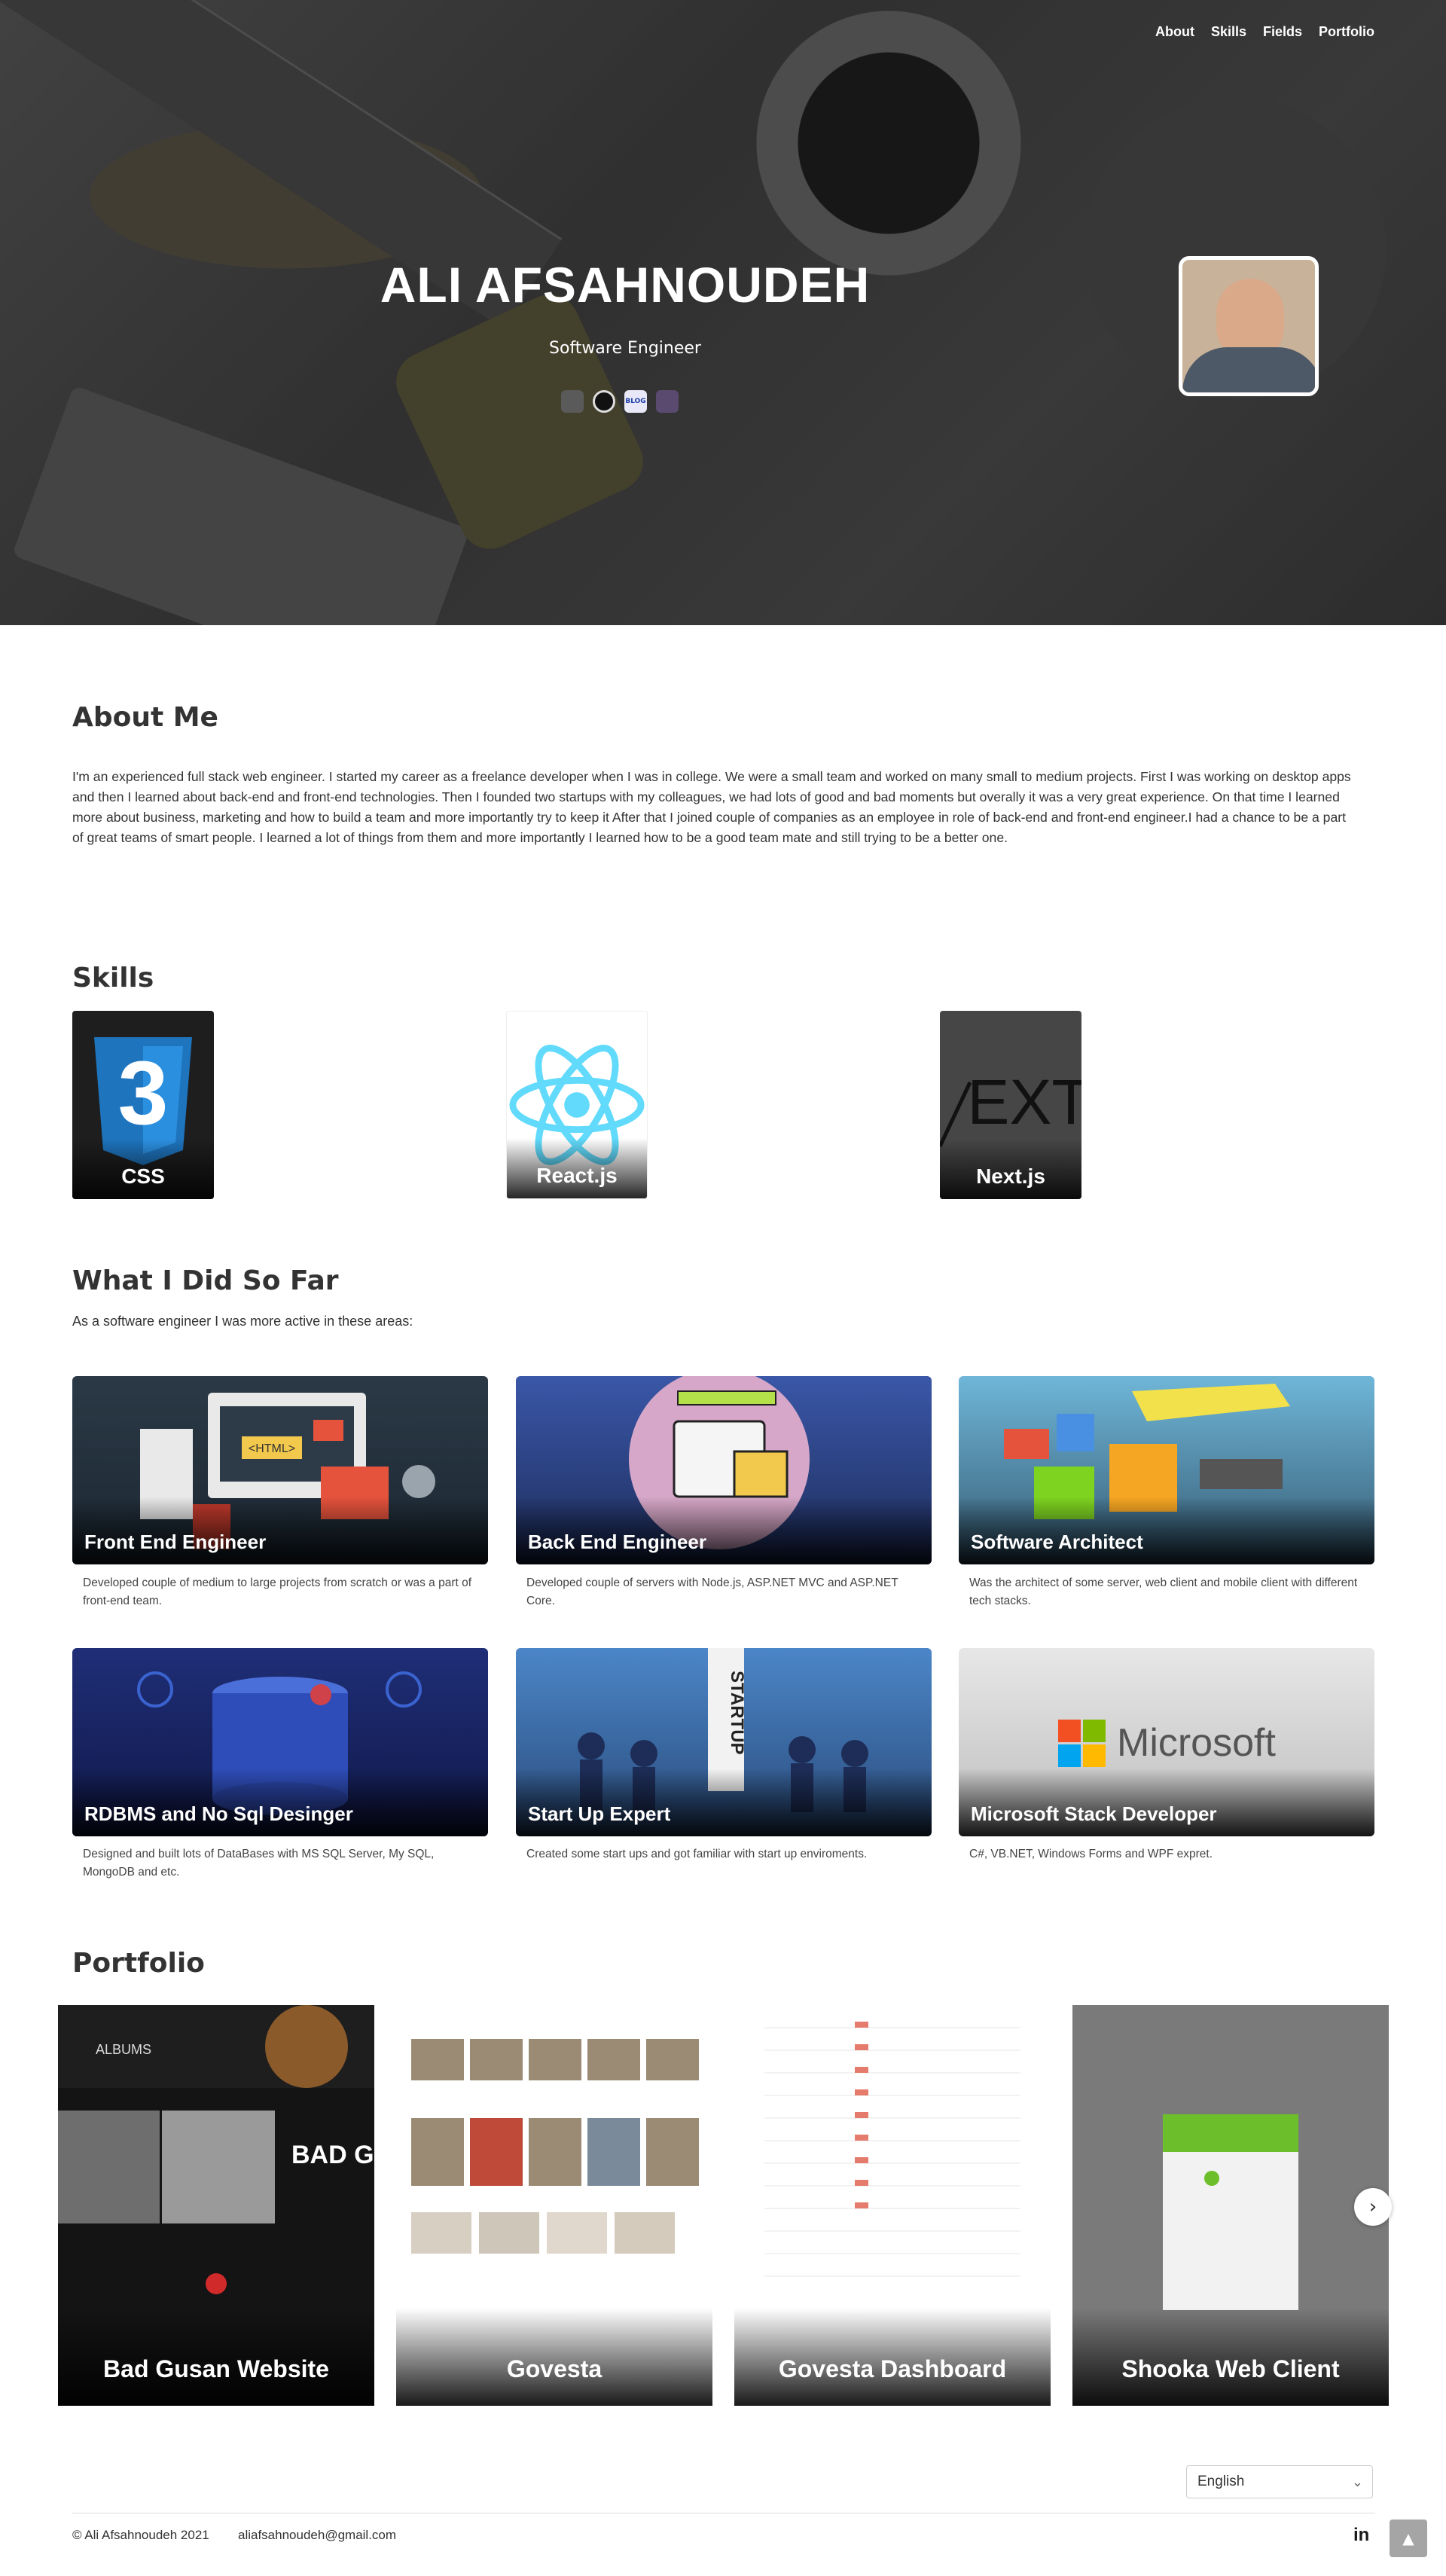  What do you see at coordinates (1057, 1542) in the screenshot?
I see `field-card-title: Software Architect` at bounding box center [1057, 1542].